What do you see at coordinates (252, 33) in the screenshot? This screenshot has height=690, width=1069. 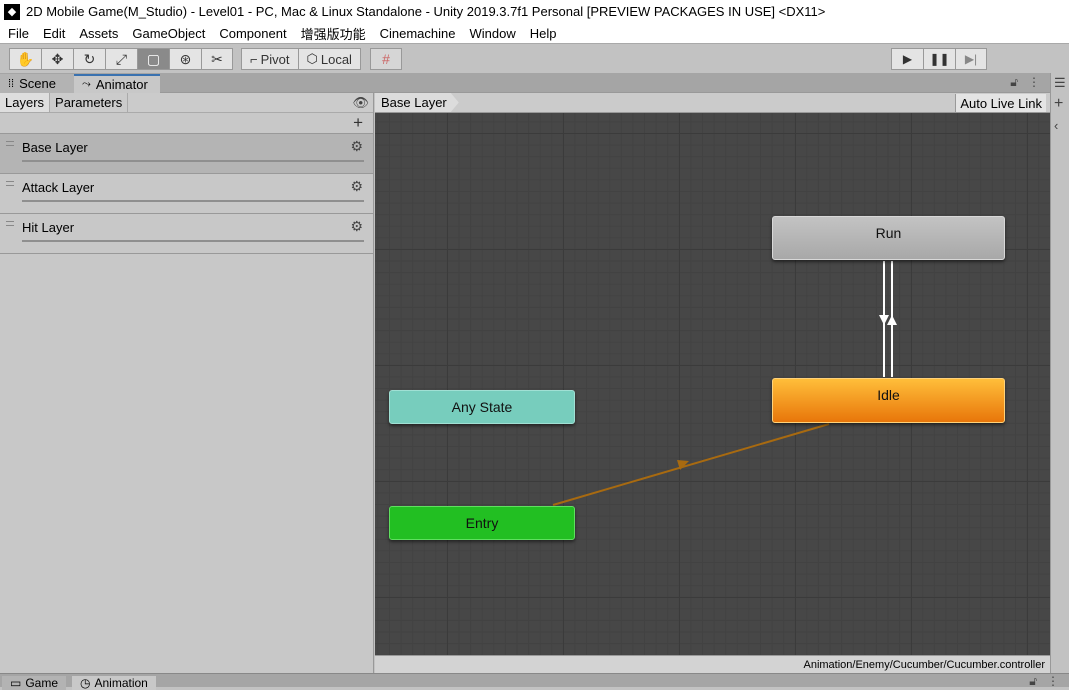 I see `menu-component: Component` at bounding box center [252, 33].